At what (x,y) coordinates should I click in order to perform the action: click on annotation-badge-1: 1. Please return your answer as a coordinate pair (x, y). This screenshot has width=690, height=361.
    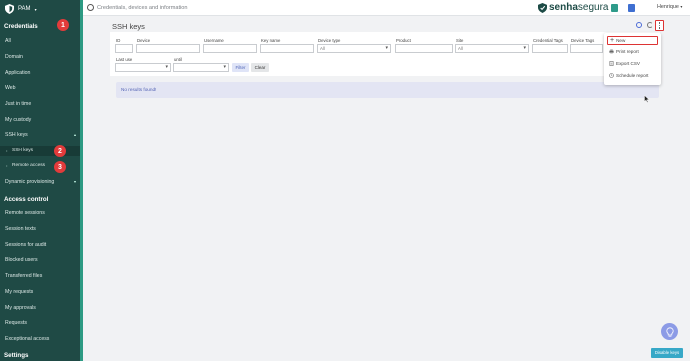
    Looking at the image, I should click on (63, 25).